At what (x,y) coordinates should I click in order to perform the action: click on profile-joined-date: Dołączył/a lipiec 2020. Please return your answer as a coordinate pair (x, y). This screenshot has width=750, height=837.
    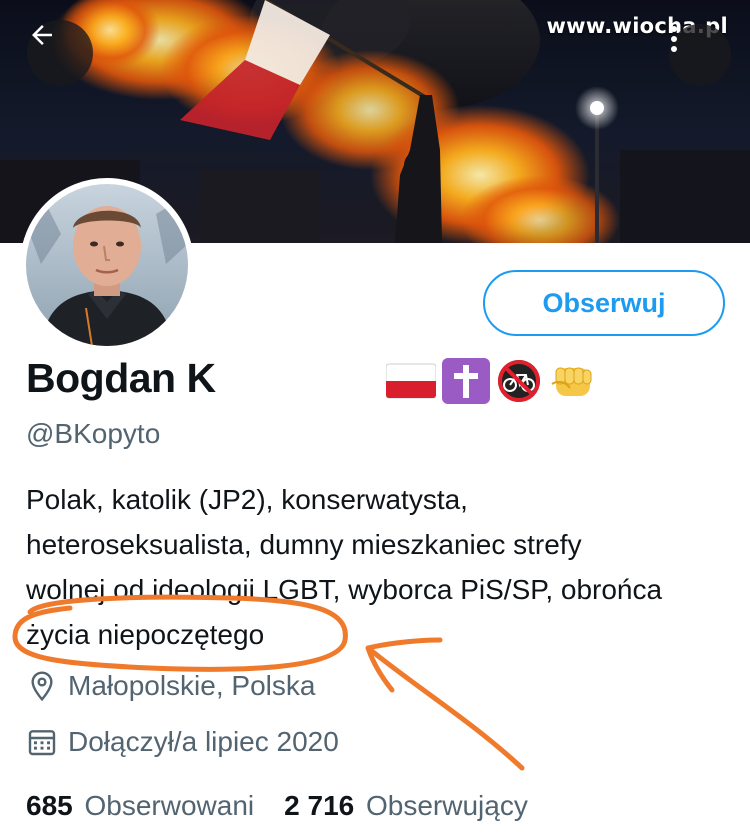
    Looking at the image, I should click on (182, 742).